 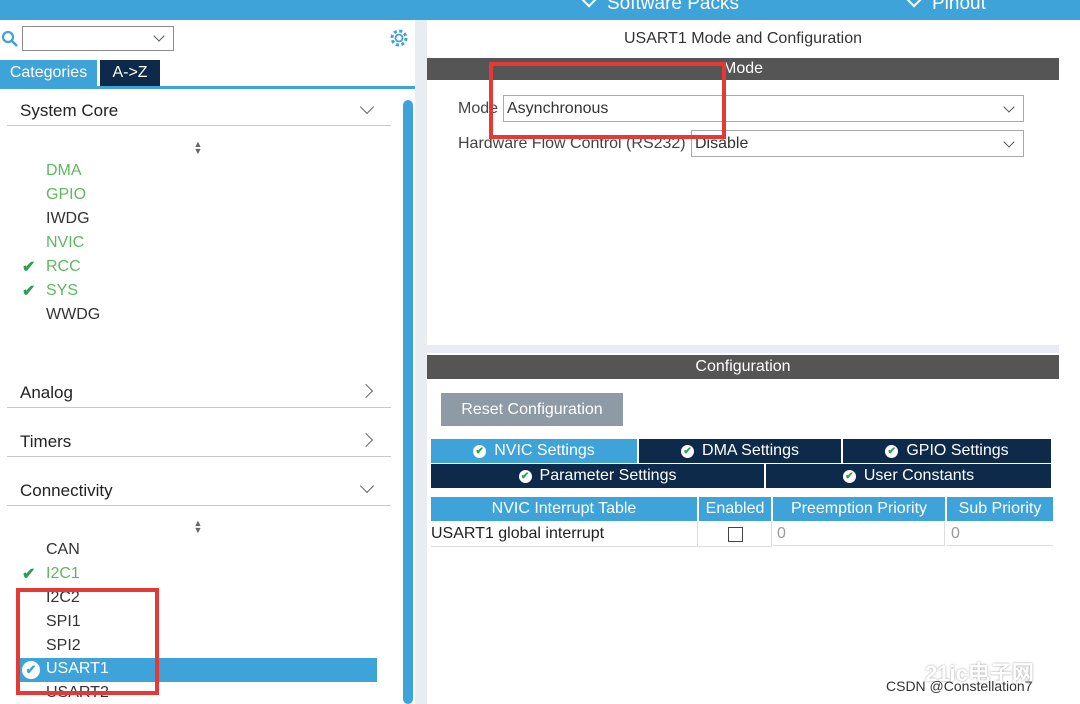 What do you see at coordinates (743, 38) in the screenshot?
I see `panel-title: USART1 Mode and Configuration` at bounding box center [743, 38].